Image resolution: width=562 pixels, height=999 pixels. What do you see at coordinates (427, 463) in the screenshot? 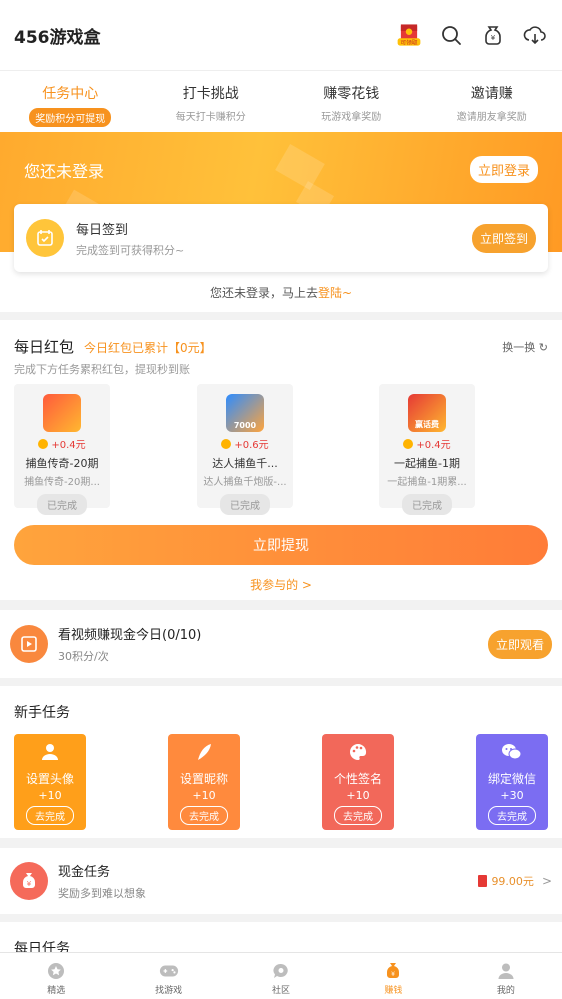
I see `game-name: 一起捕鱼-1期` at bounding box center [427, 463].